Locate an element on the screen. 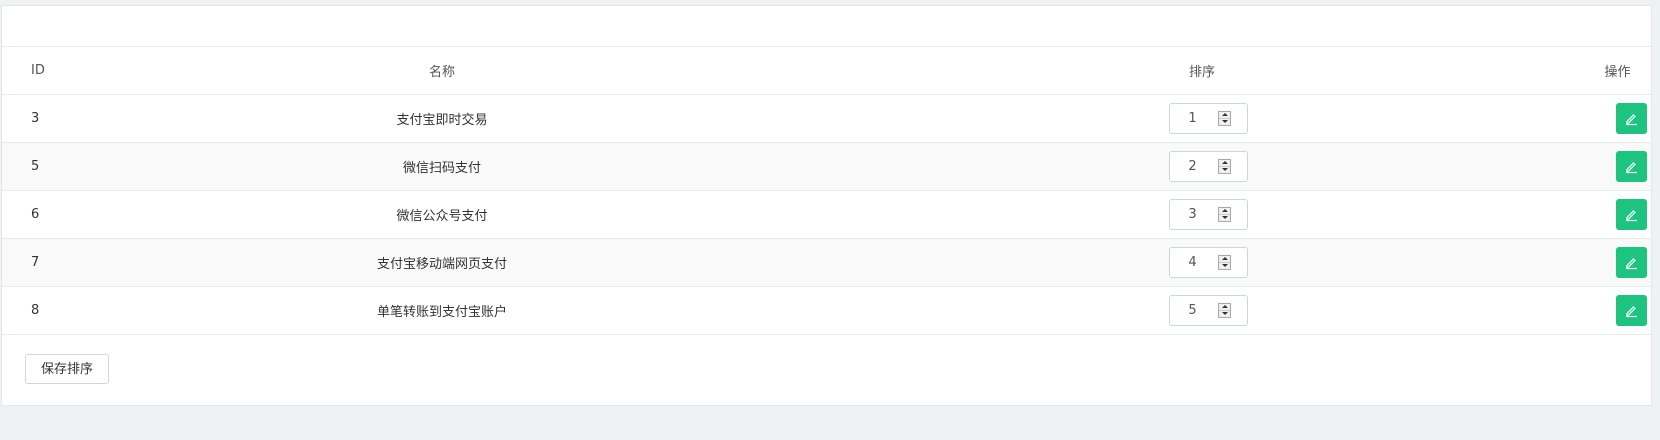  save-sort-button: 保存排序 is located at coordinates (67, 369).